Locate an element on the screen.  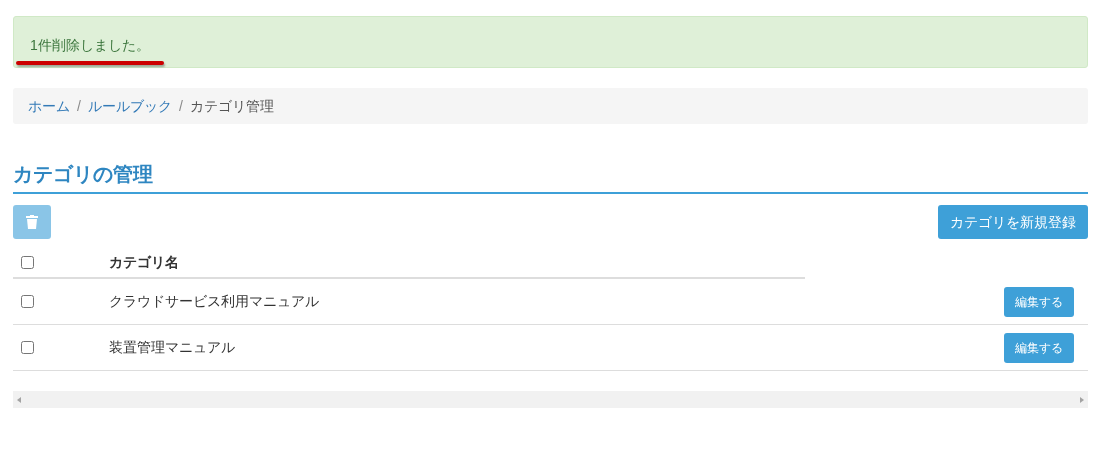
horizontal-scrollbar is located at coordinates (550, 399).